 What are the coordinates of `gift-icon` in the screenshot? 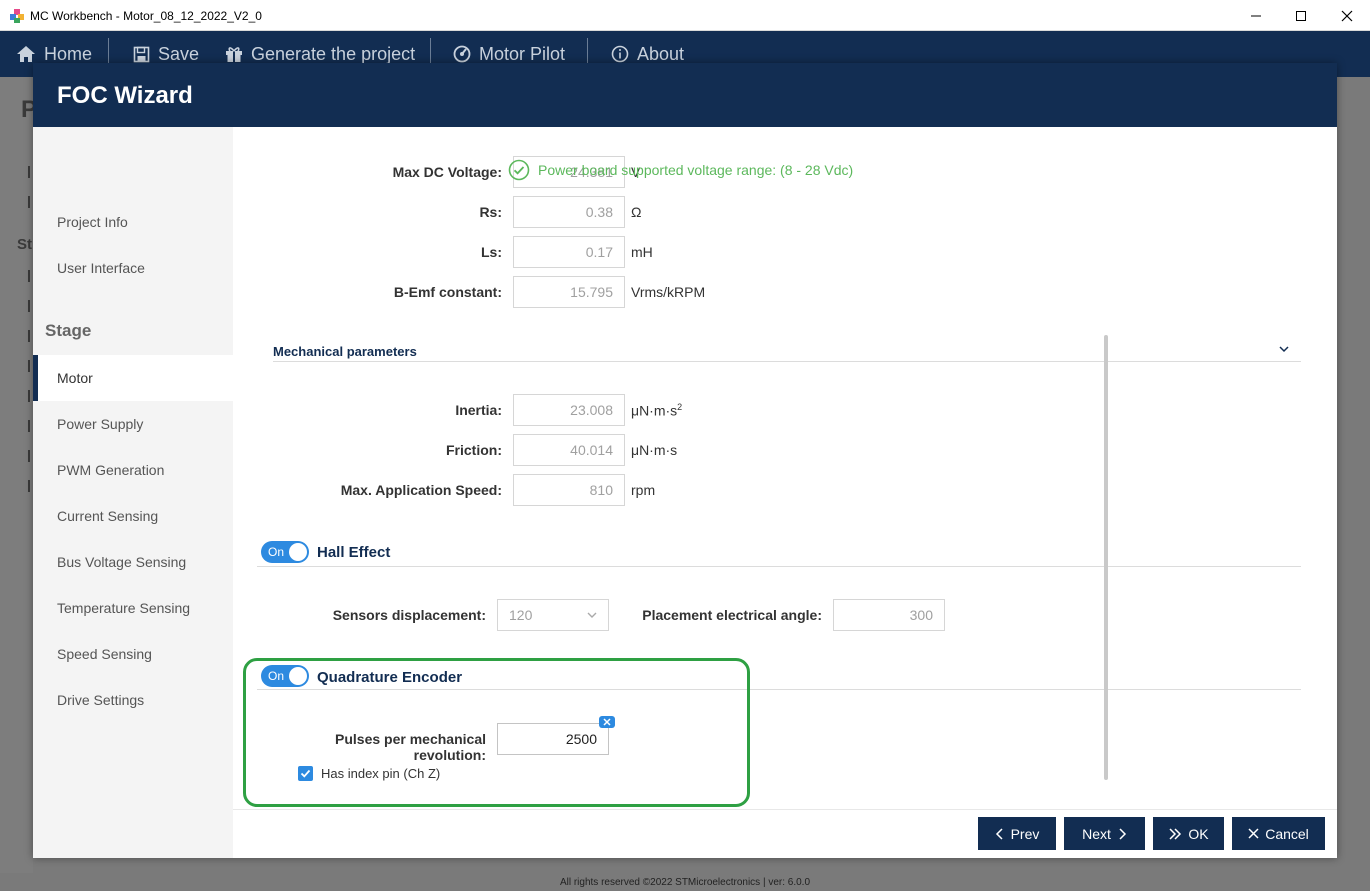 It's located at (234, 54).